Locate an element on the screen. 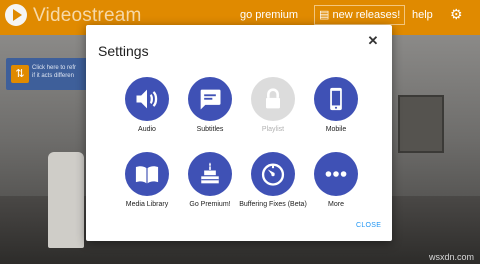  app-name: Videostream is located at coordinates (87, 15).